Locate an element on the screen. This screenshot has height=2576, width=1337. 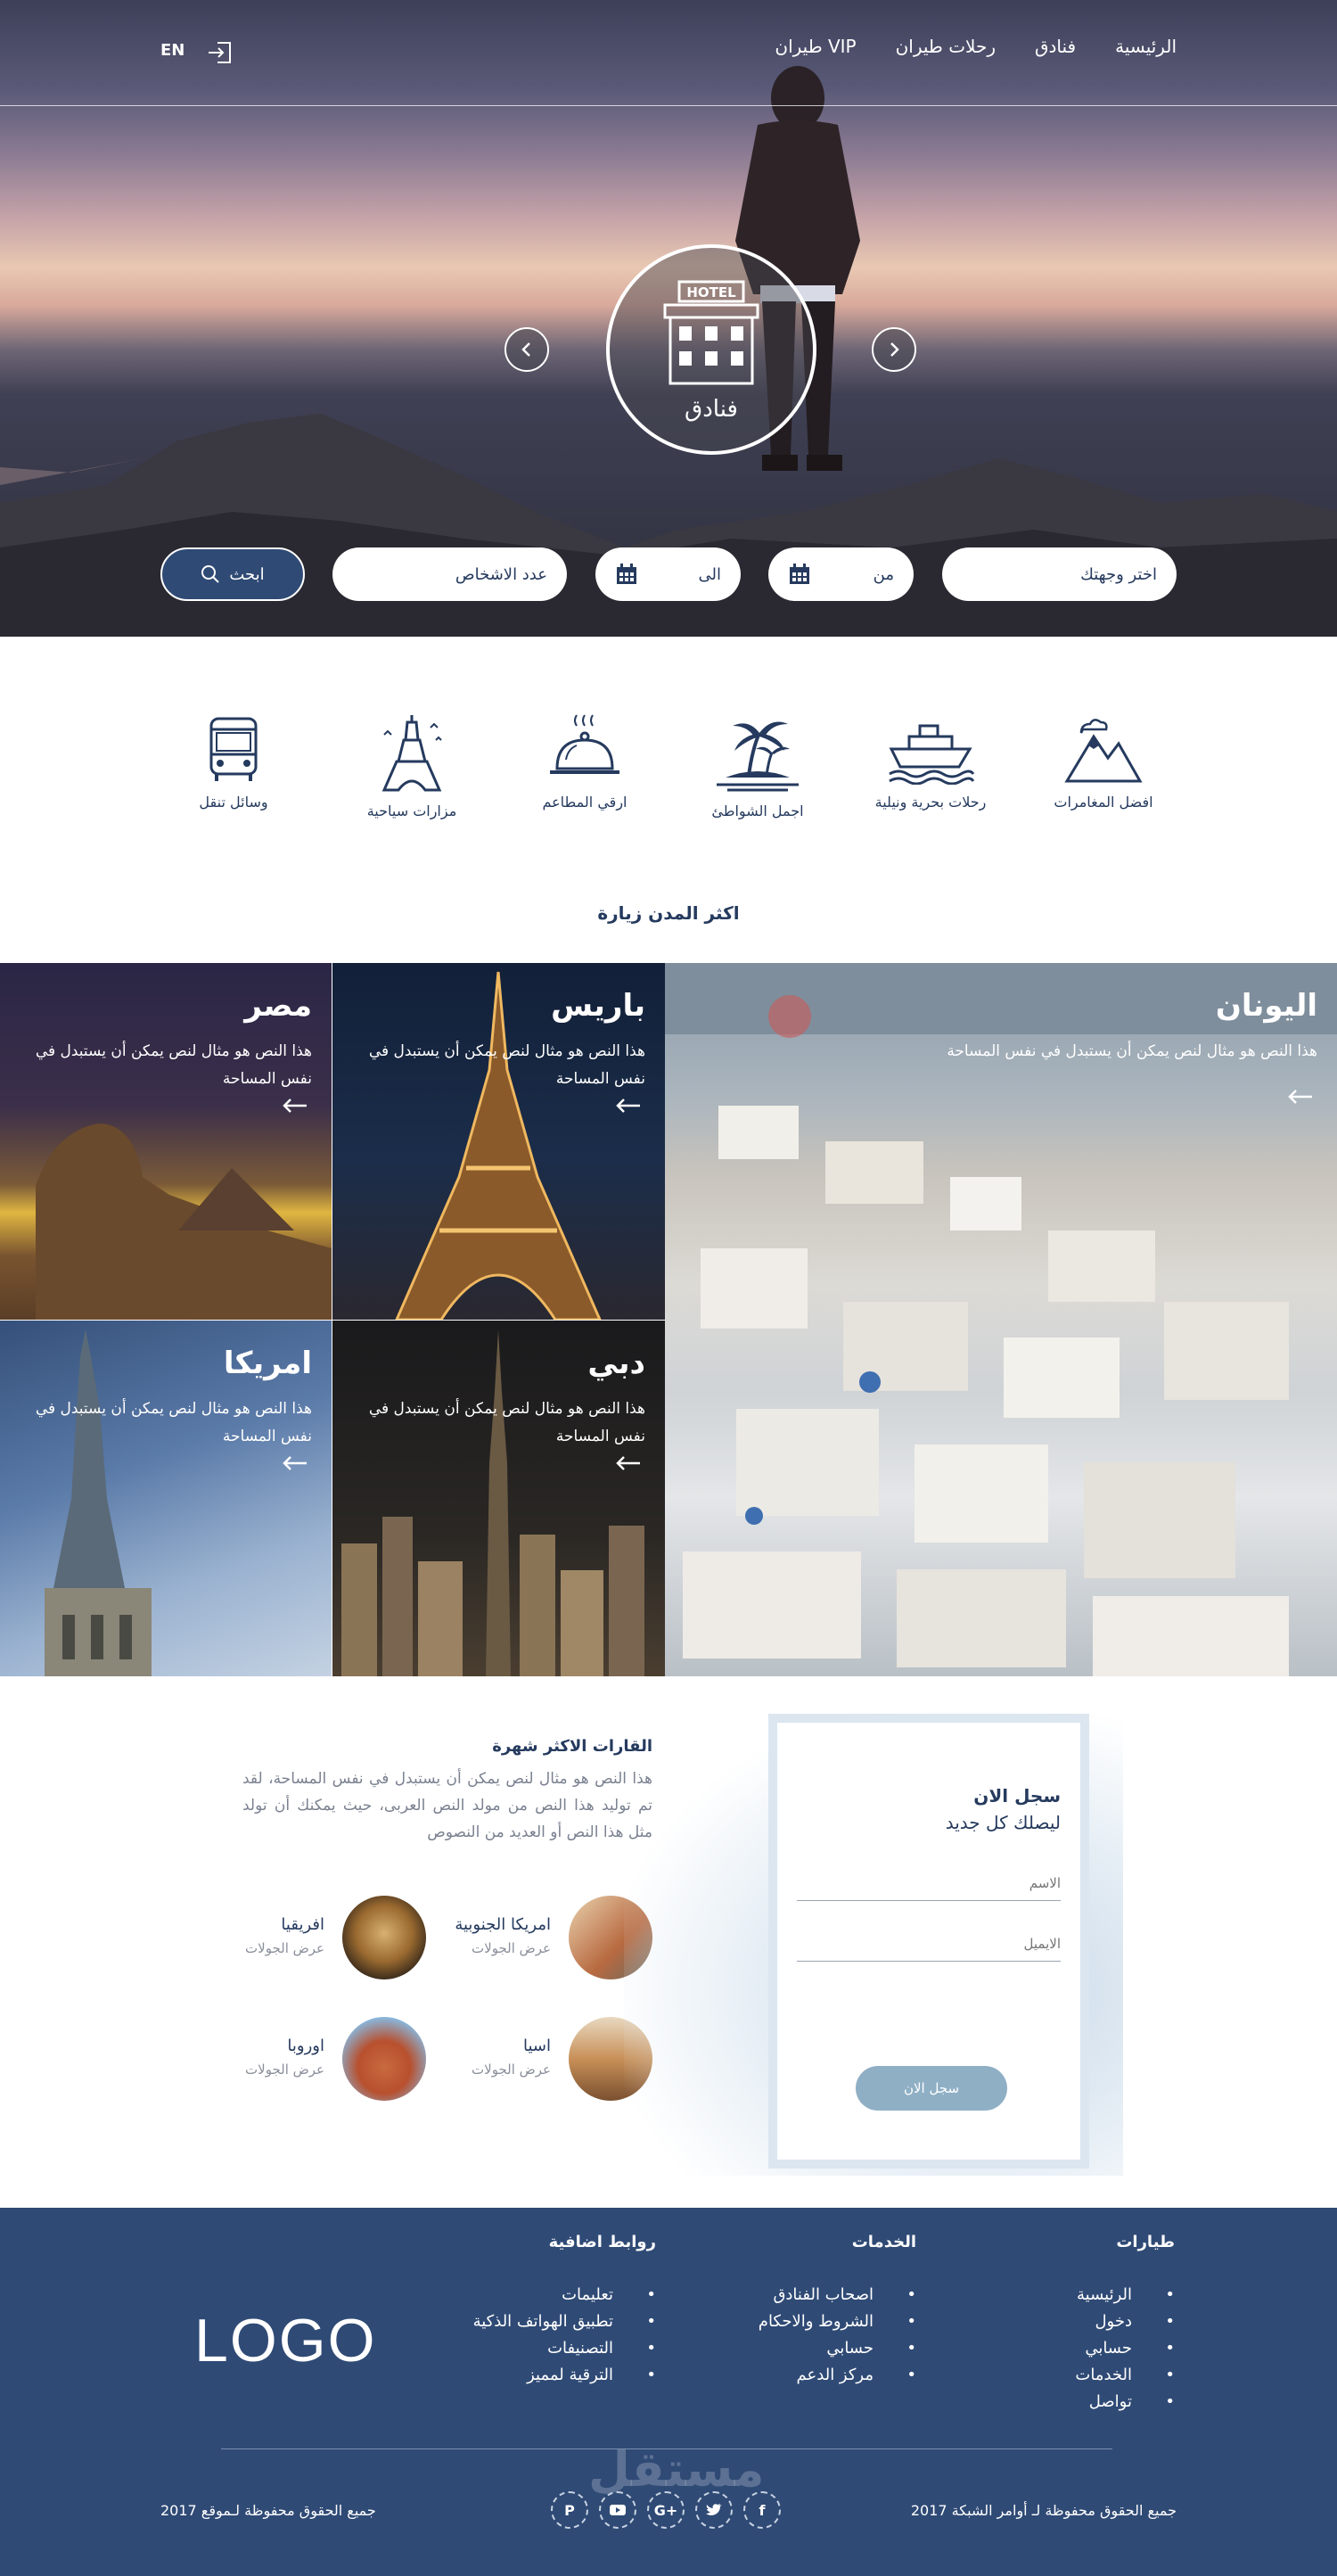
persons-label: عدد الاشخاص is located at coordinates (501, 574).